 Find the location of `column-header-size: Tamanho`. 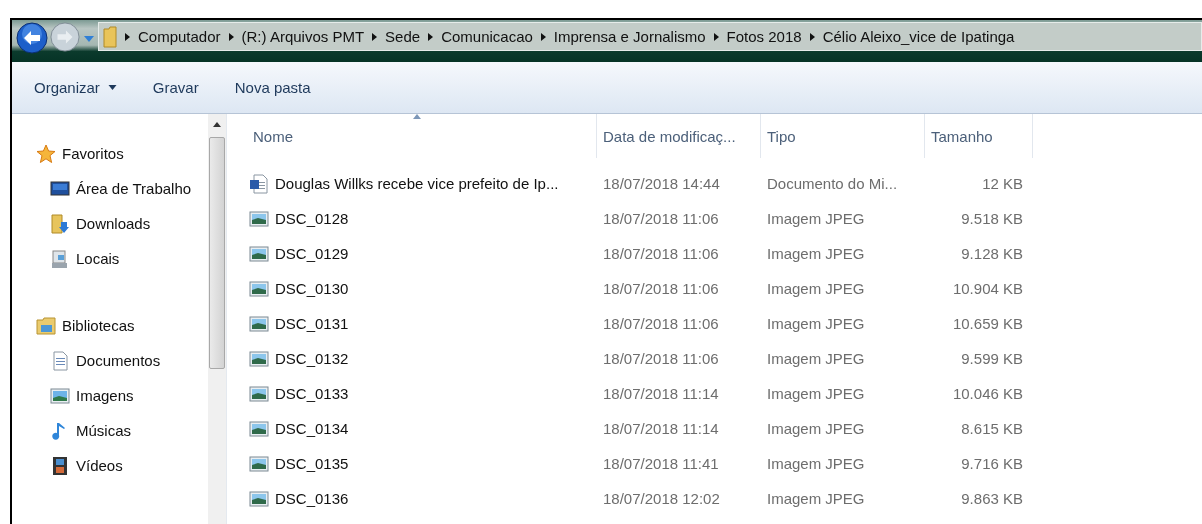

column-header-size: Tamanho is located at coordinates (979, 136).